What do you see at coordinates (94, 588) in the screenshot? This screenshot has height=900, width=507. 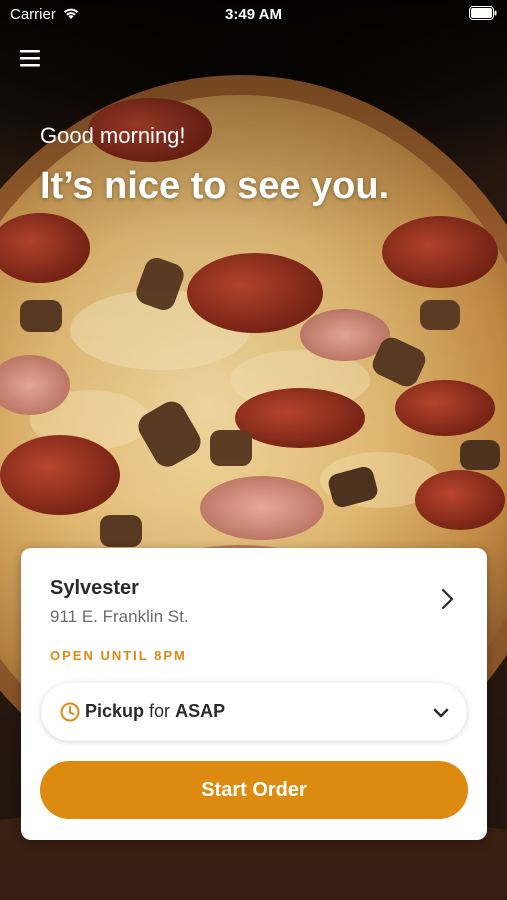 I see `store-name: Sylvester` at bounding box center [94, 588].